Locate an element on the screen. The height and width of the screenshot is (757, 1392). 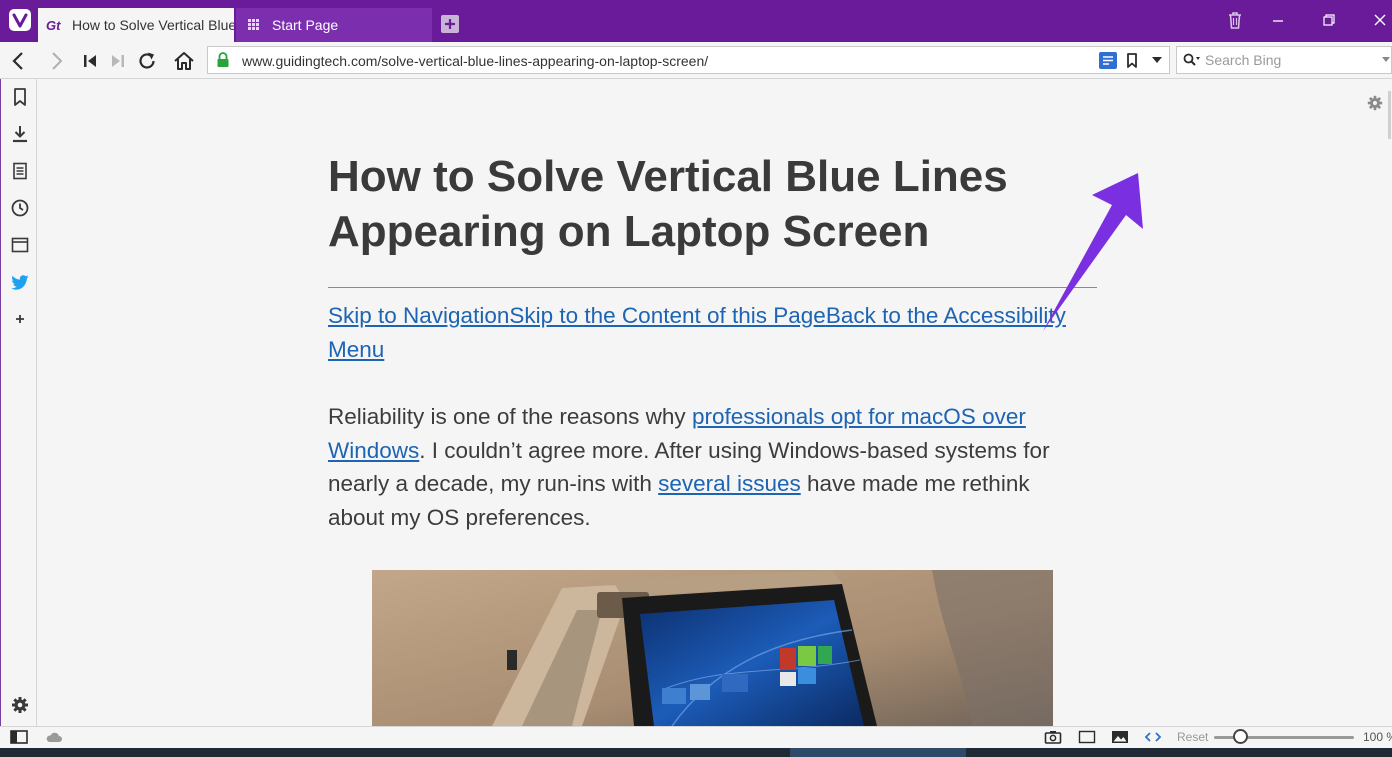
reload-icon is located at coordinates (147, 60).